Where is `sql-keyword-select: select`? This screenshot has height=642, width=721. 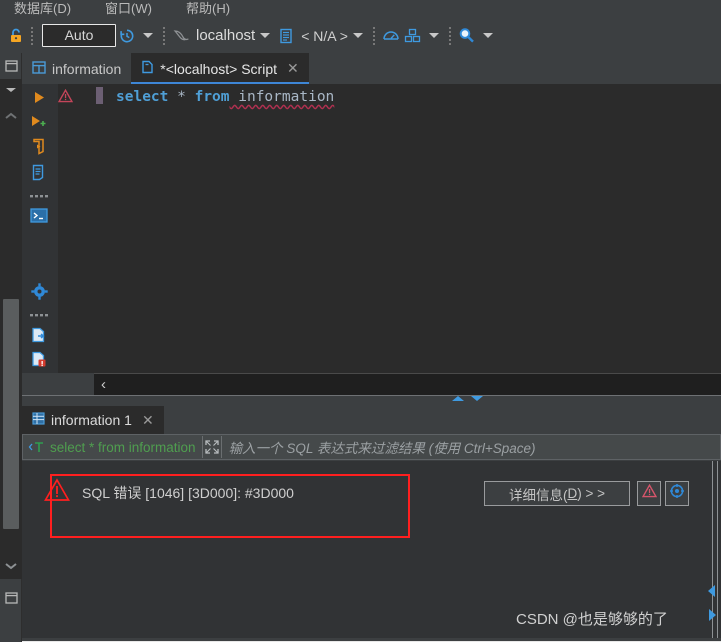
sql-keyword-select: select is located at coordinates (142, 97).